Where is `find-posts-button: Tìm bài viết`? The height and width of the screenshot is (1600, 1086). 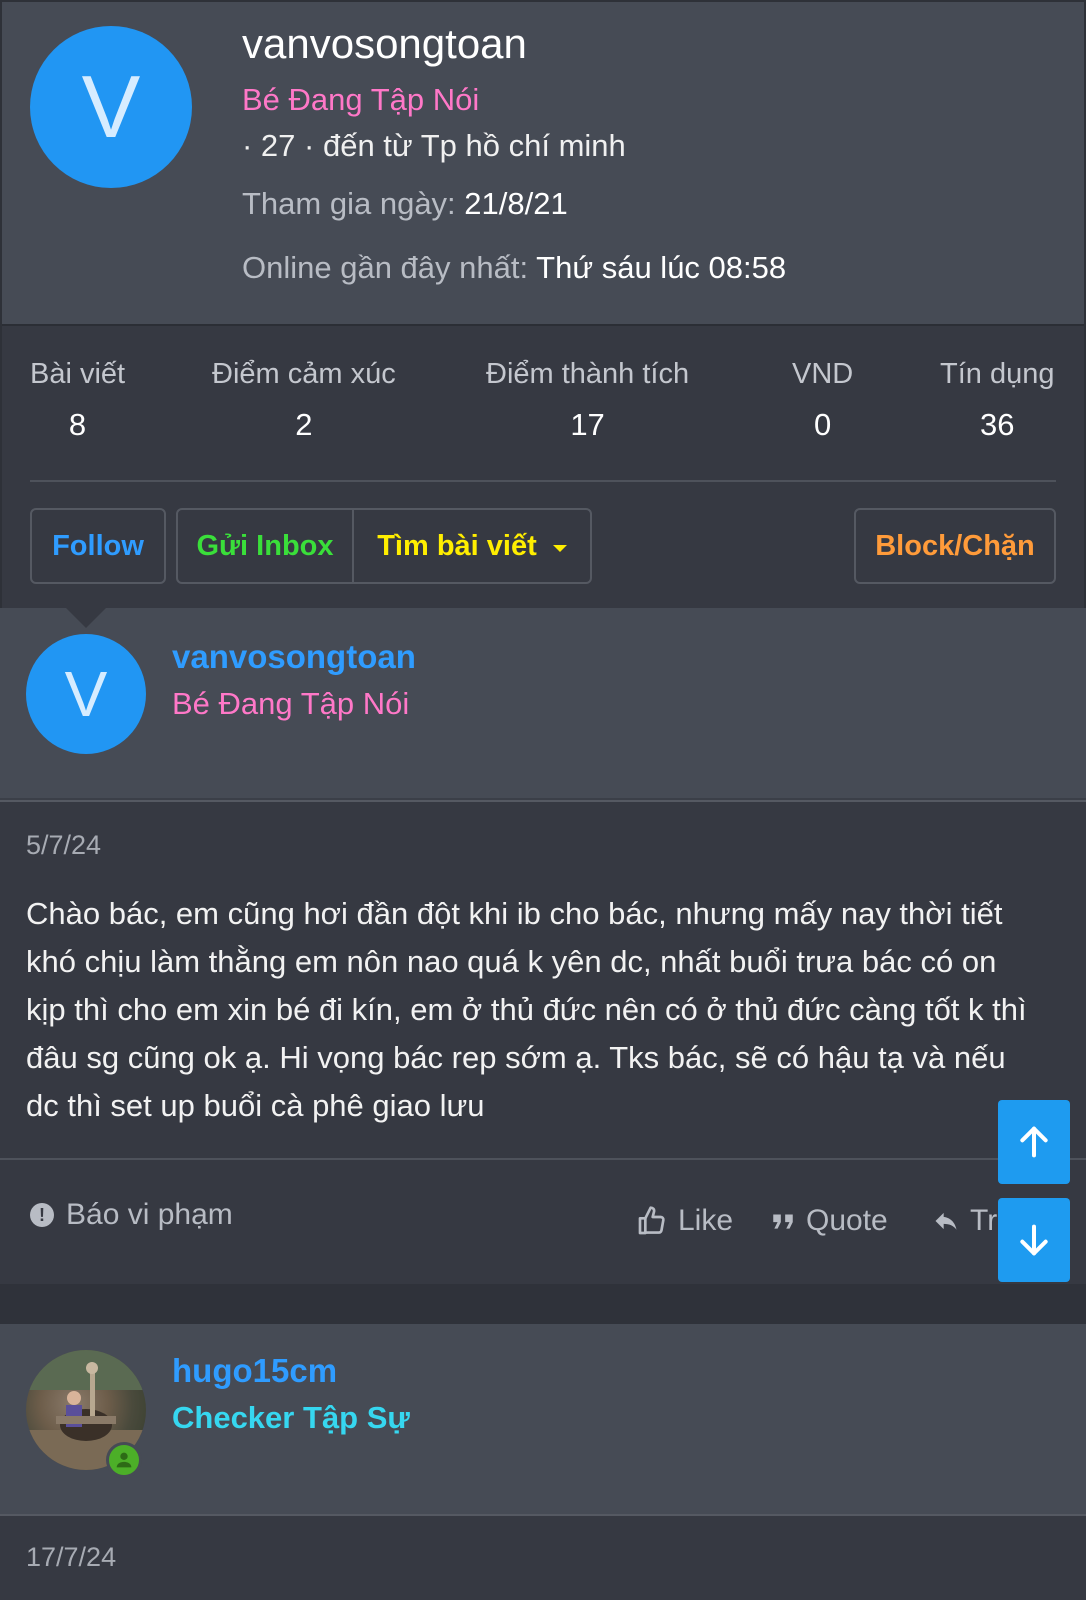
find-posts-button: Tìm bài viết is located at coordinates (472, 546).